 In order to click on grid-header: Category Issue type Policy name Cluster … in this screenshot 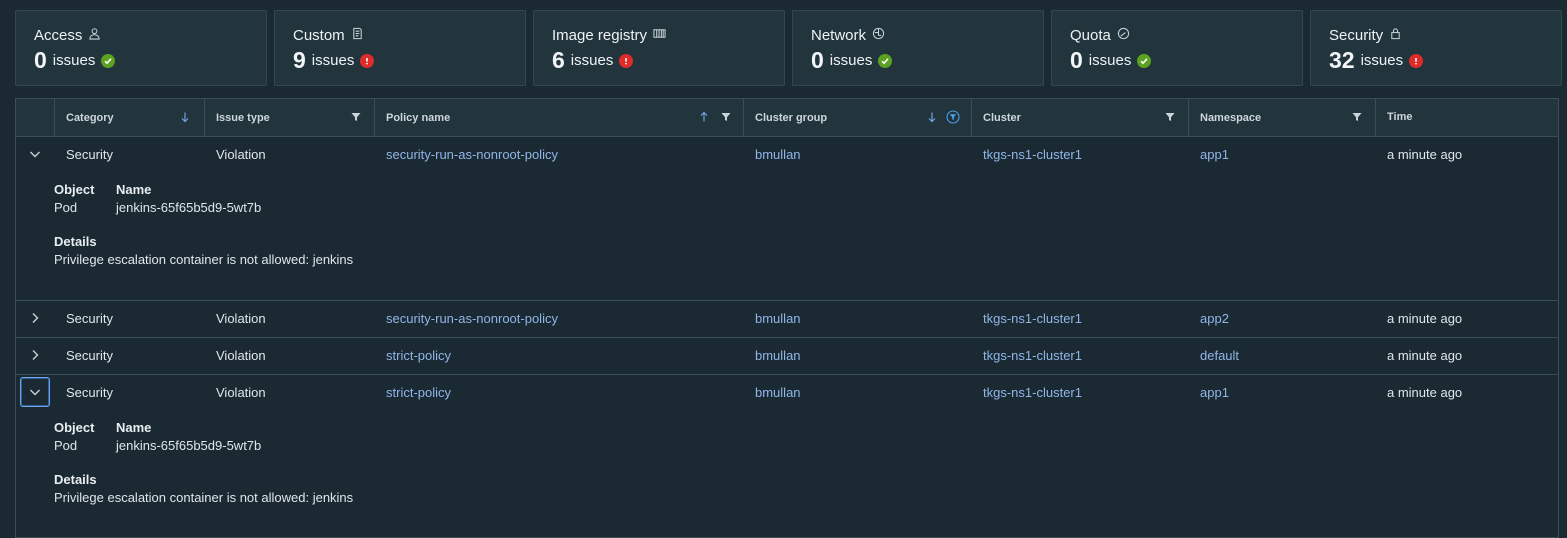, I will do `click(787, 118)`.